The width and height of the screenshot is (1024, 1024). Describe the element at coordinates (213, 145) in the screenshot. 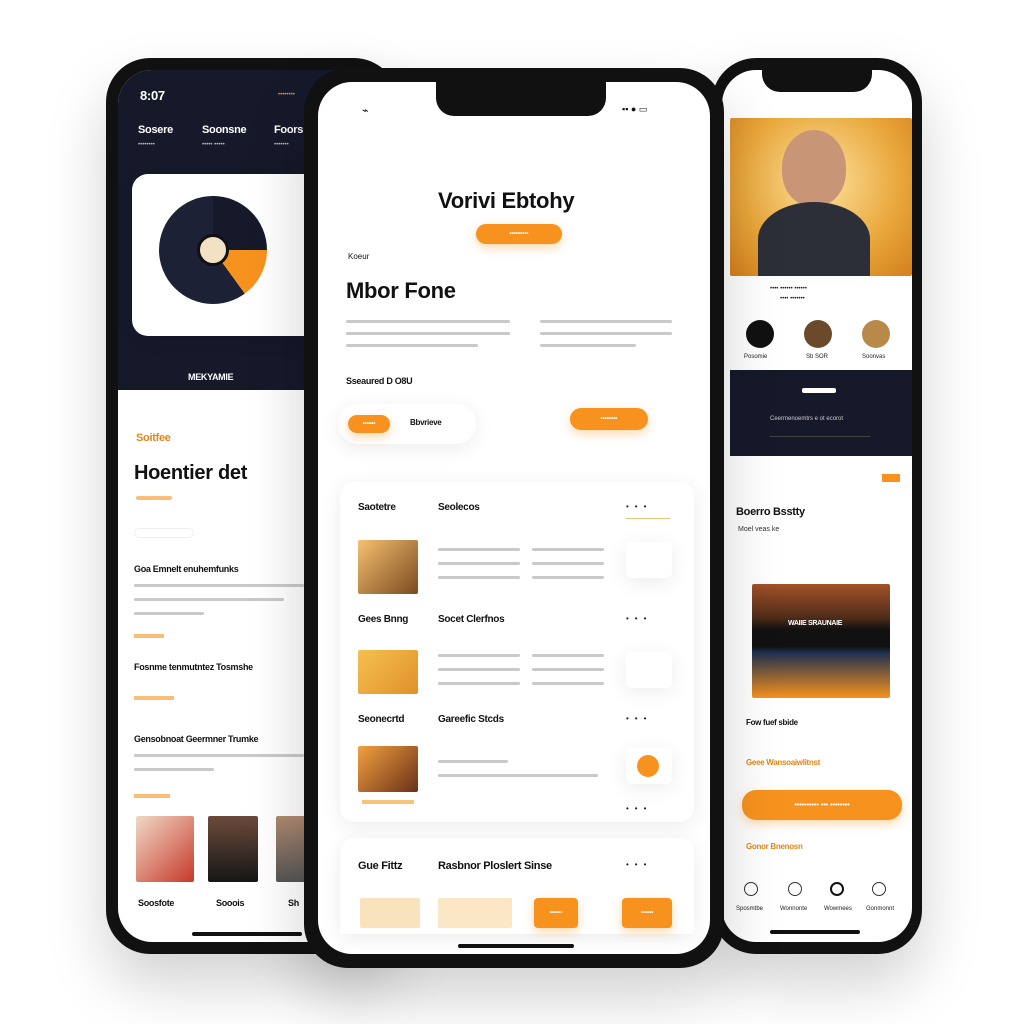

I see `nav-item-2-sub: ••••• •••••` at that location.